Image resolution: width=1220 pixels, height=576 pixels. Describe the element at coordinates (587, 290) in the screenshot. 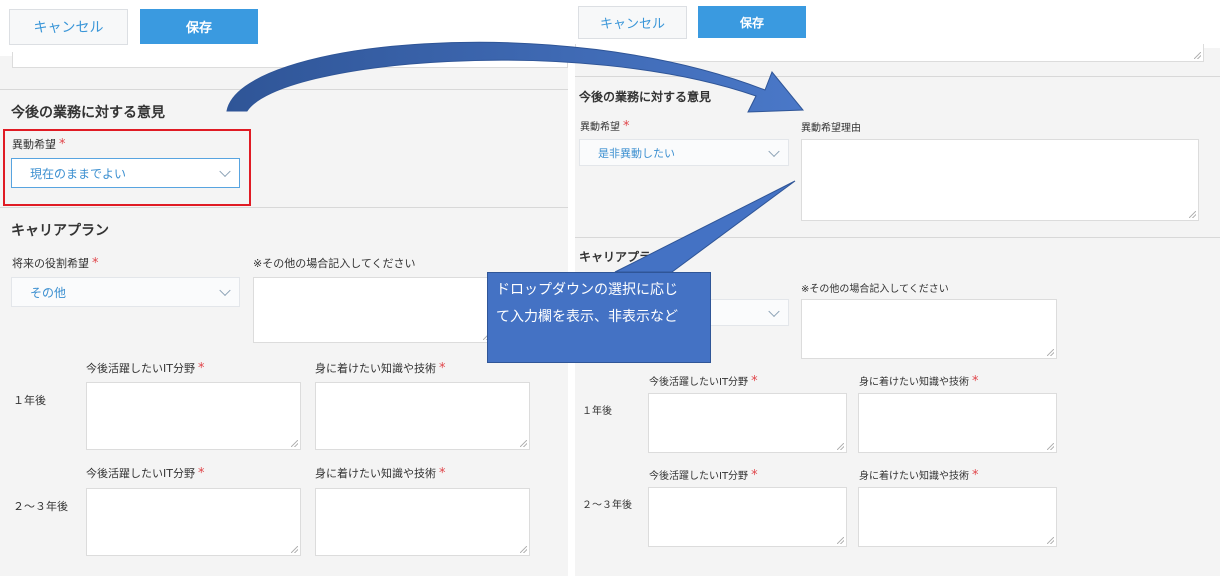

I see `callout-line-1: ドロップダウンの選択に応じ` at that location.